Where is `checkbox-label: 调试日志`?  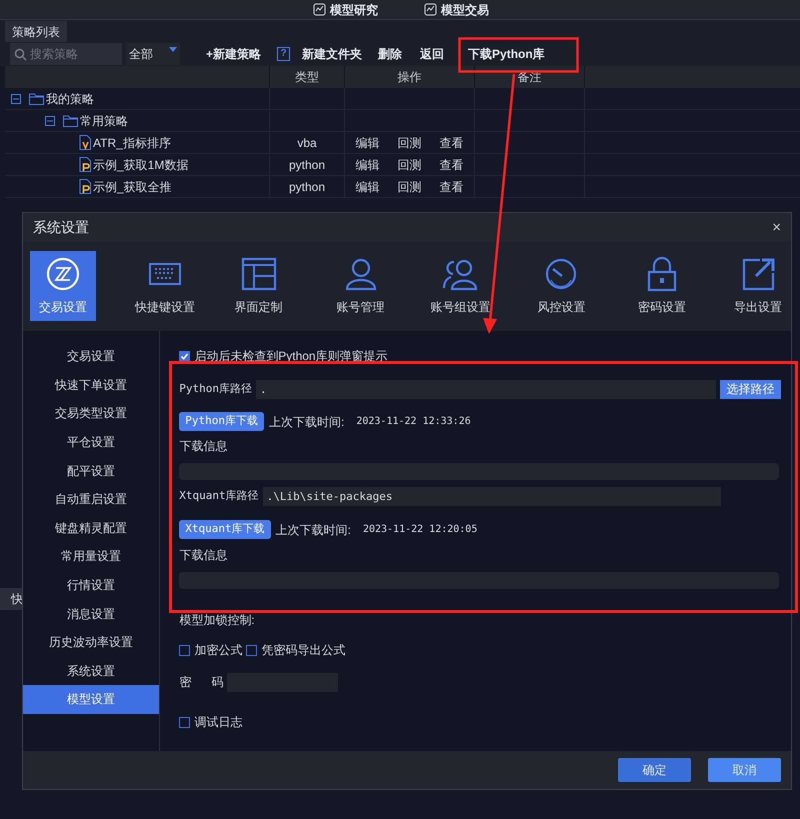 checkbox-label: 调试日志 is located at coordinates (218, 722).